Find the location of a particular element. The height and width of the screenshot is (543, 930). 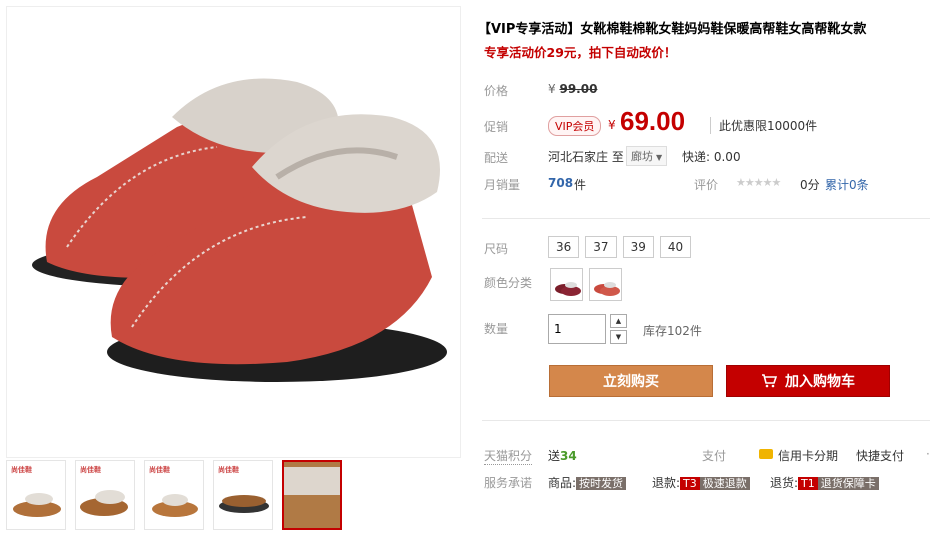

ship-to-dropdown: 廊坊 ▼ is located at coordinates (647, 156).